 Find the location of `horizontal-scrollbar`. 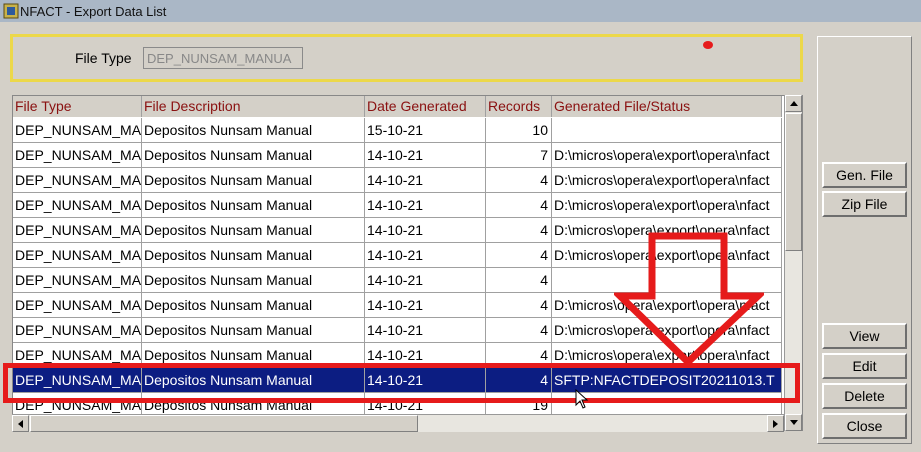

horizontal-scrollbar is located at coordinates (398, 423).